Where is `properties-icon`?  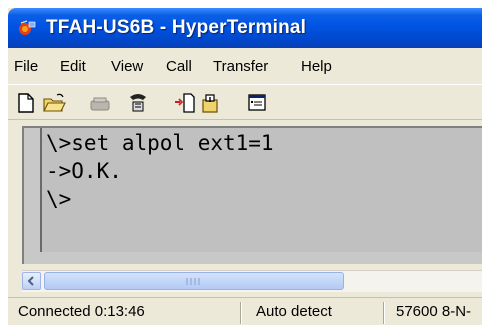 properties-icon is located at coordinates (258, 103).